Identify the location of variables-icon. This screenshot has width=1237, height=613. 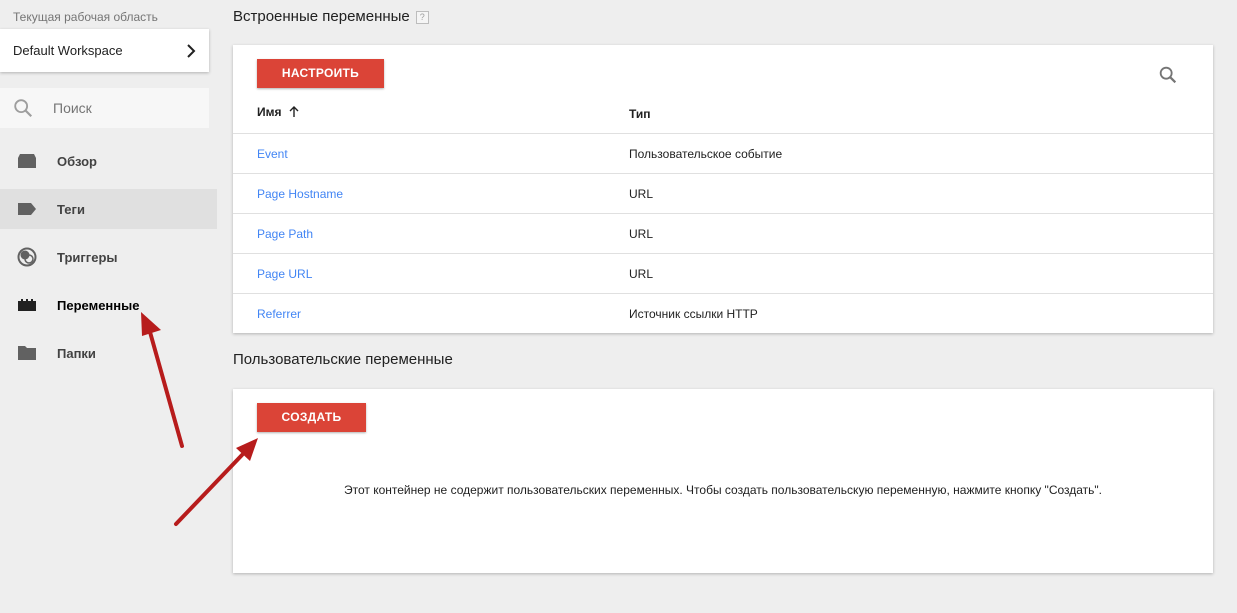
(27, 305).